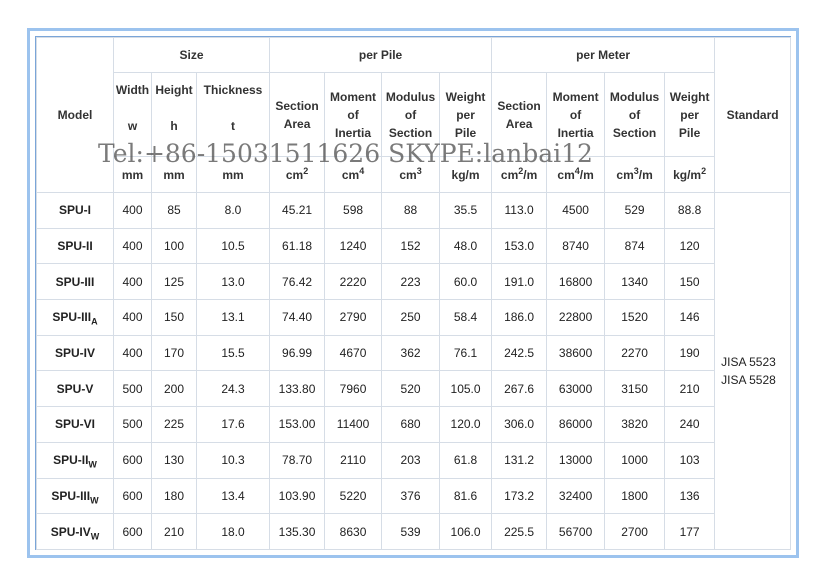  Describe the element at coordinates (690, 174) in the screenshot. I see `weight-m-unit: kg/m2` at that location.